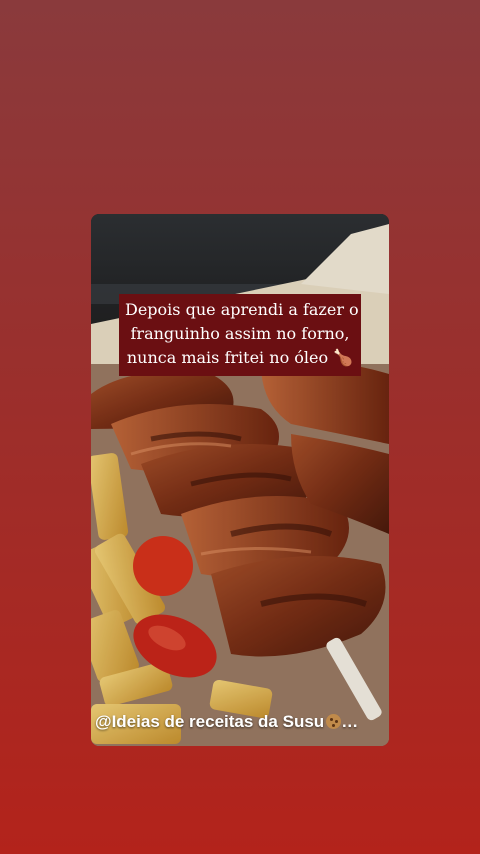 This screenshot has width=480, height=854. I want to click on watermark-text: @Ideias de receitas da Susu, so click(210, 721).